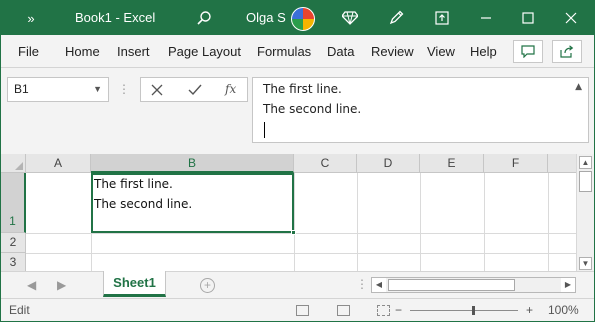 This screenshot has width=595, height=322. I want to click on scroll-right-icon: ▶, so click(568, 285).